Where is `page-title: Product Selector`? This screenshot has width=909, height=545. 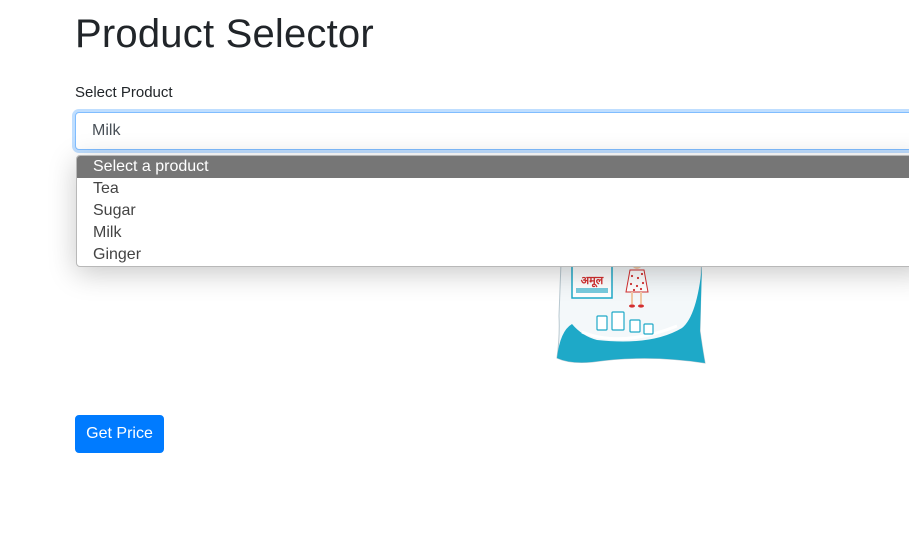 page-title: Product Selector is located at coordinates (224, 34).